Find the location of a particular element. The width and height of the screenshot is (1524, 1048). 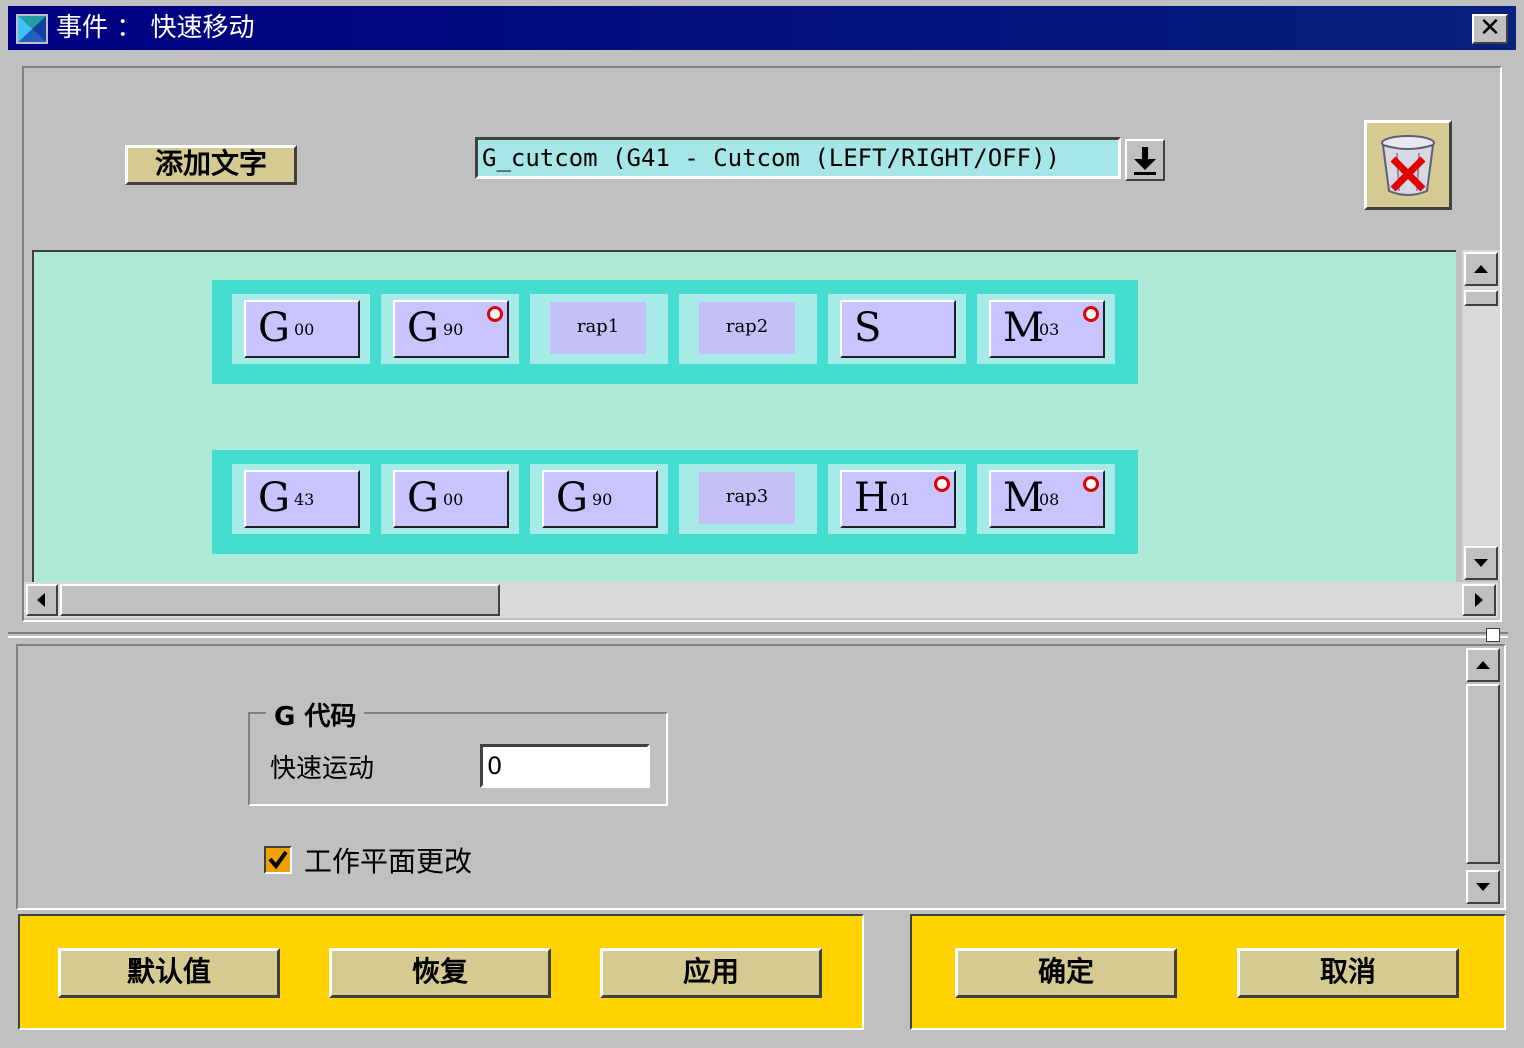

splitter-handle is located at coordinates (1493, 635).